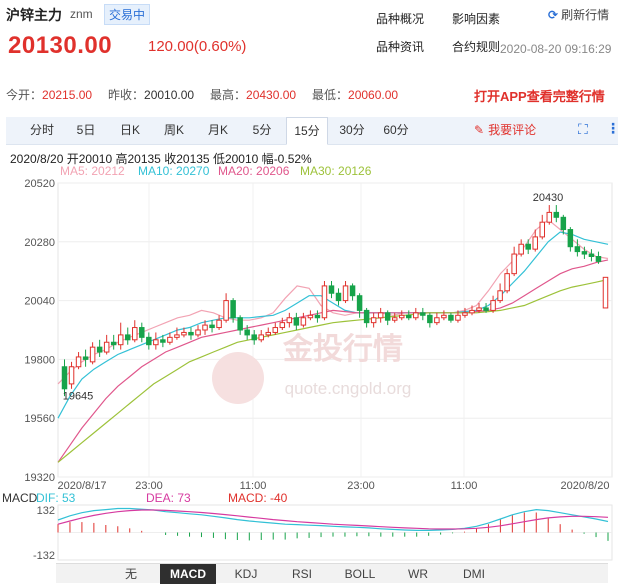 Image resolution: width=624 pixels, height=585 pixels. Describe the element at coordinates (37, 159) in the screenshot. I see `info-date: 2020/8/20` at that location.